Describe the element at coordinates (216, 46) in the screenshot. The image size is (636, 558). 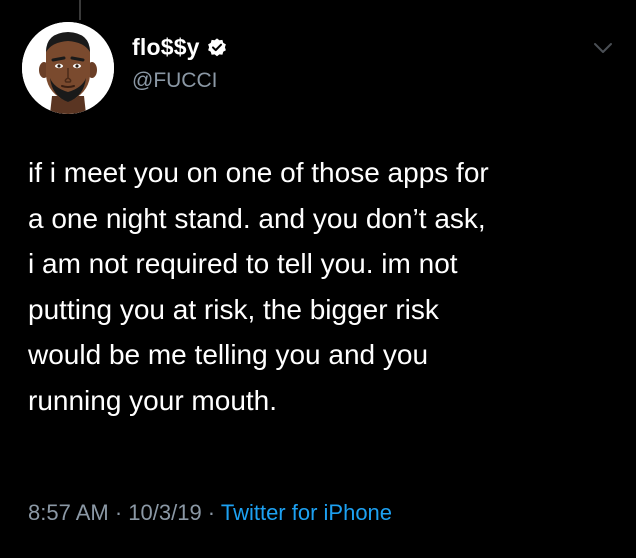
I see `verified-badge-icon` at that location.